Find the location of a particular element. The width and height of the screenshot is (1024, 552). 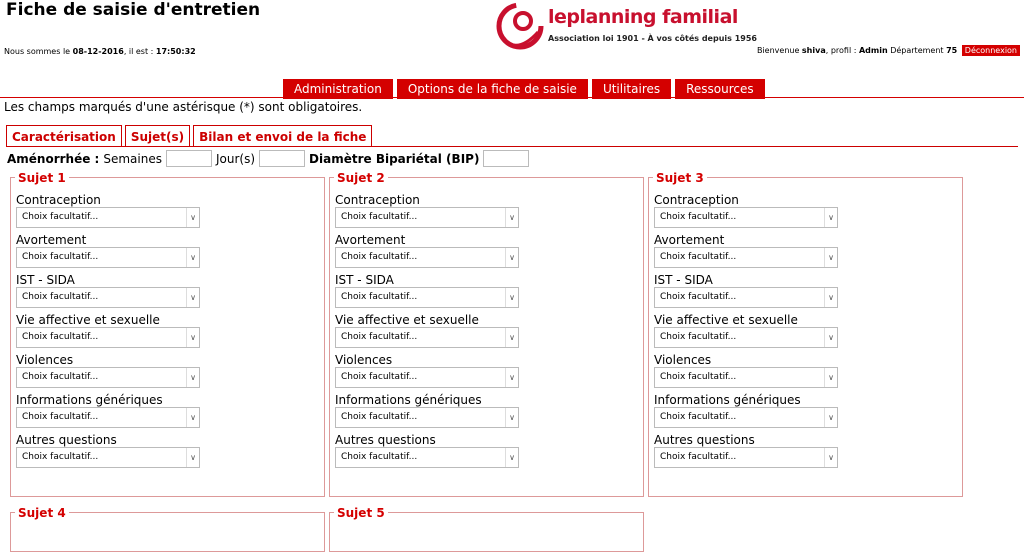

page-title: Fiche de saisie d'entretien is located at coordinates (133, 10).